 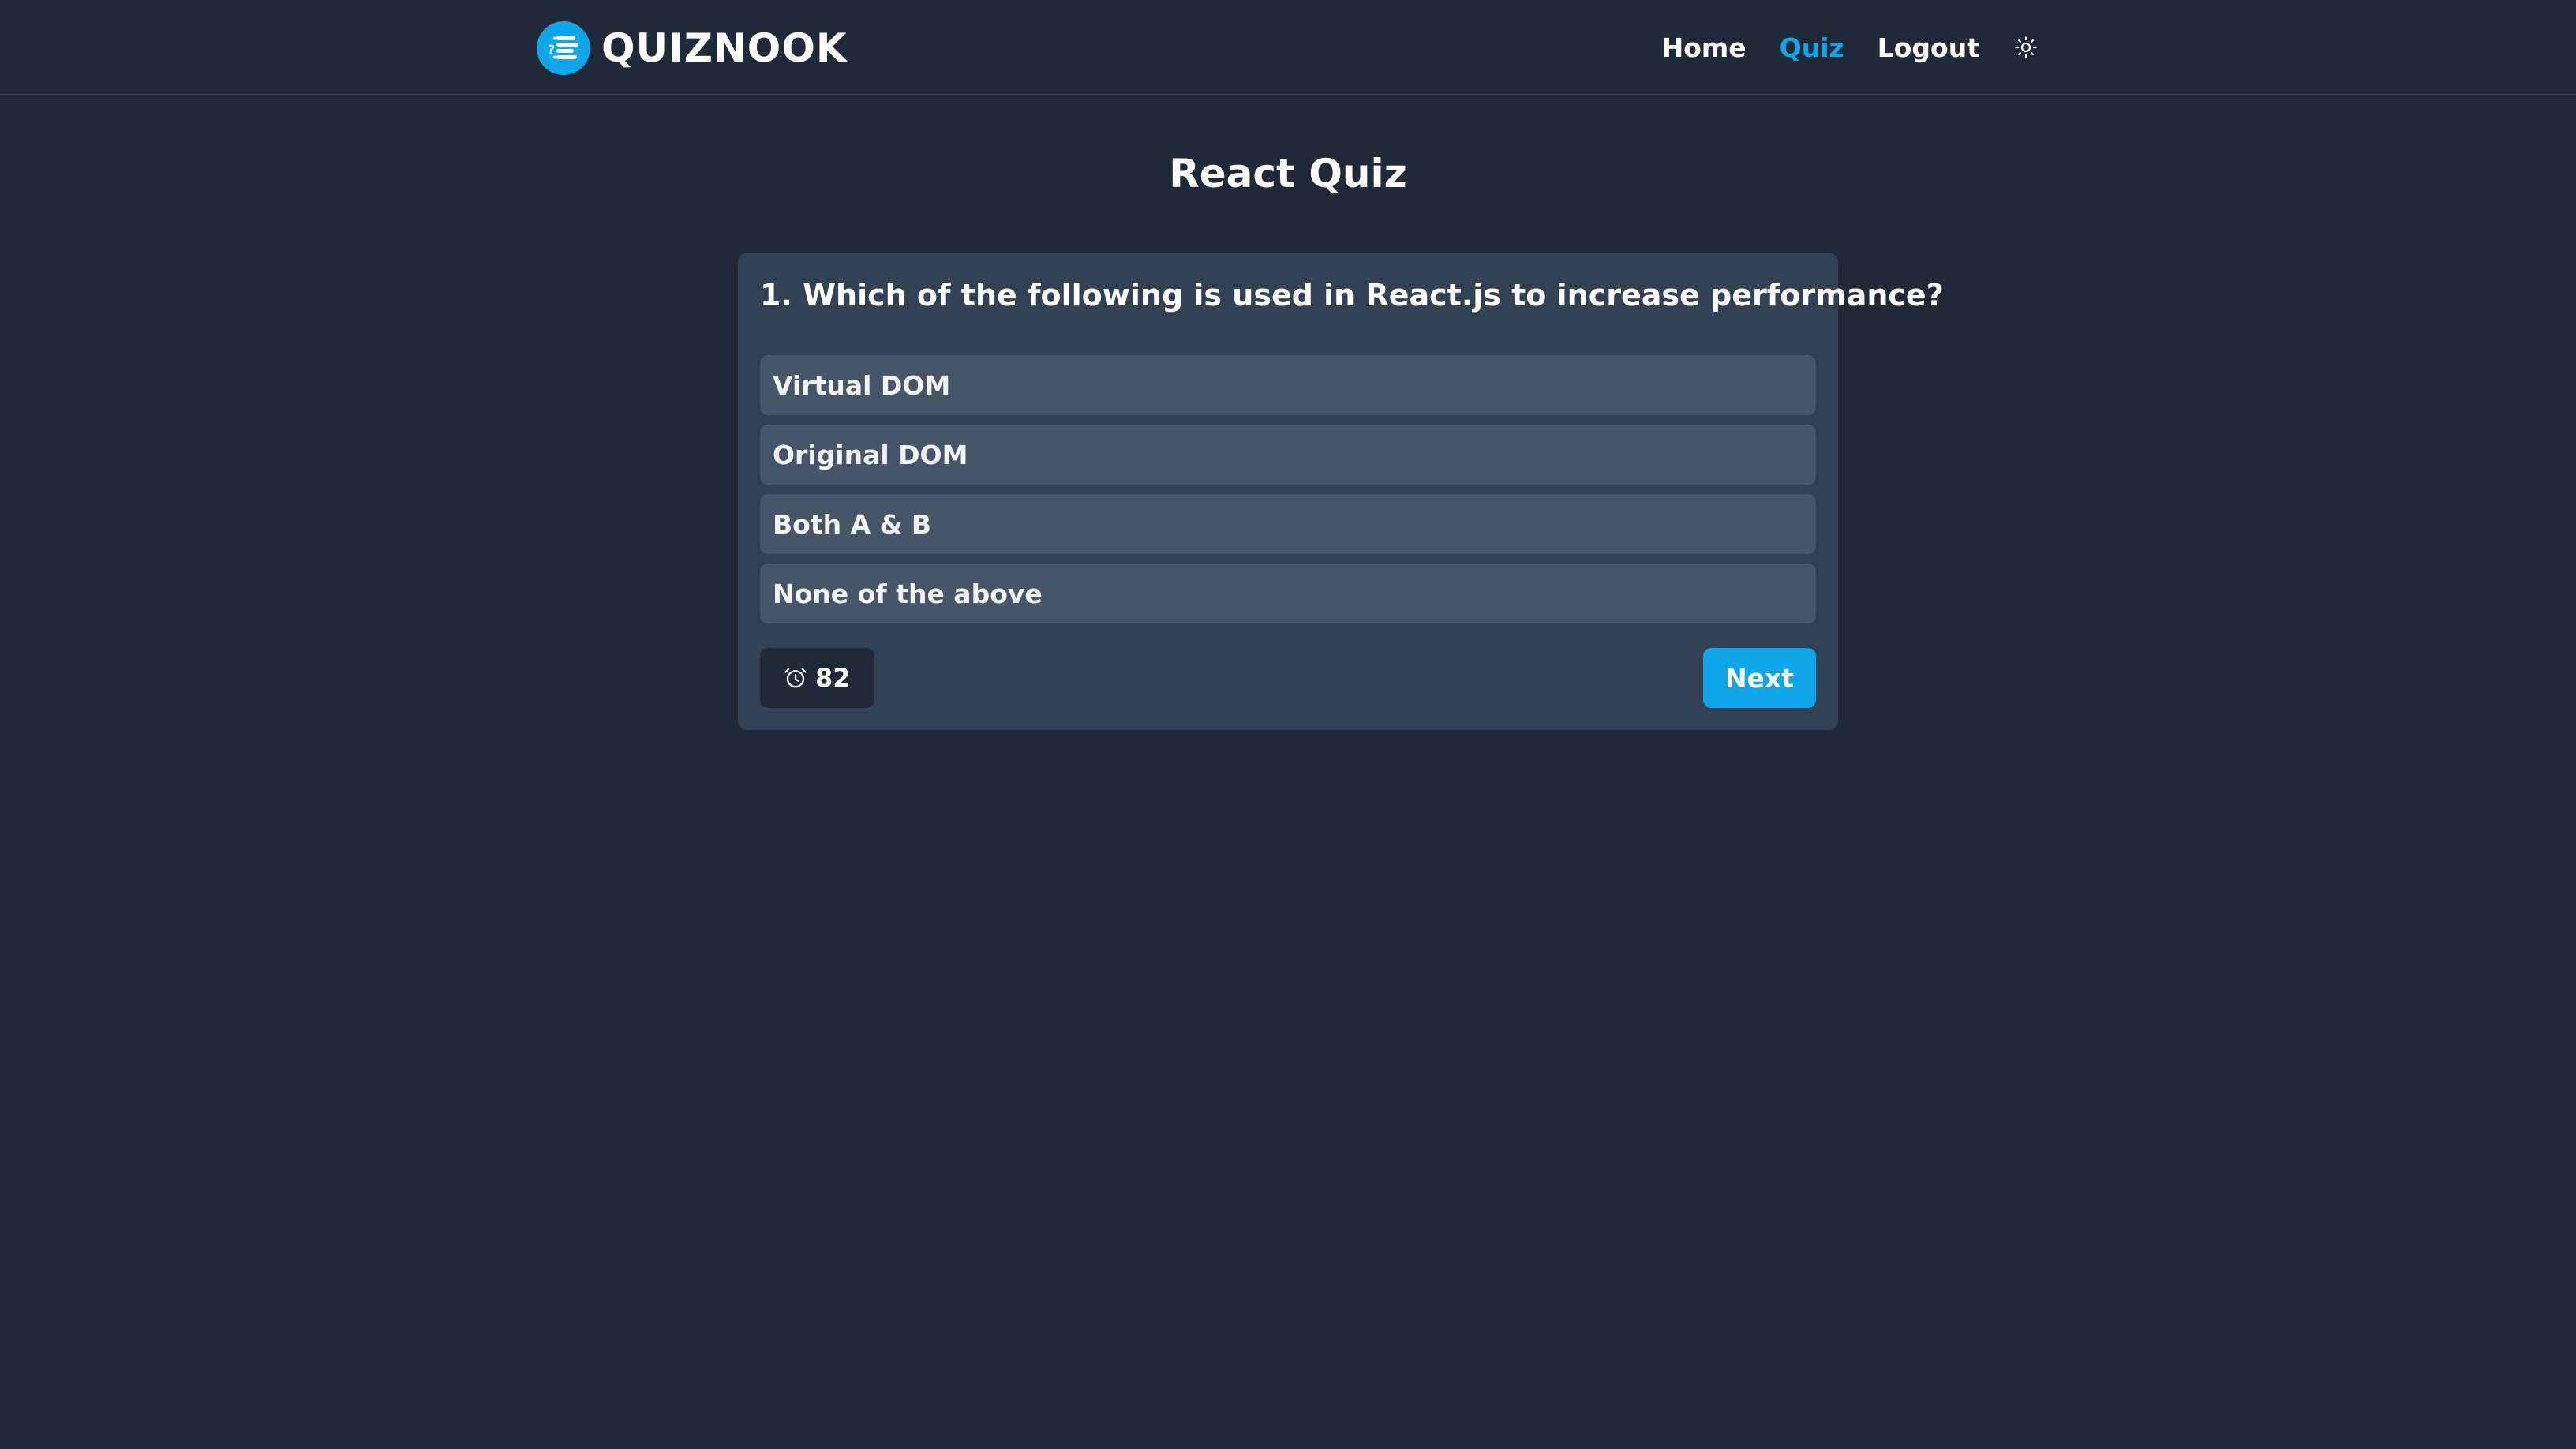 What do you see at coordinates (2025, 47) in the screenshot?
I see `sun-icon` at bounding box center [2025, 47].